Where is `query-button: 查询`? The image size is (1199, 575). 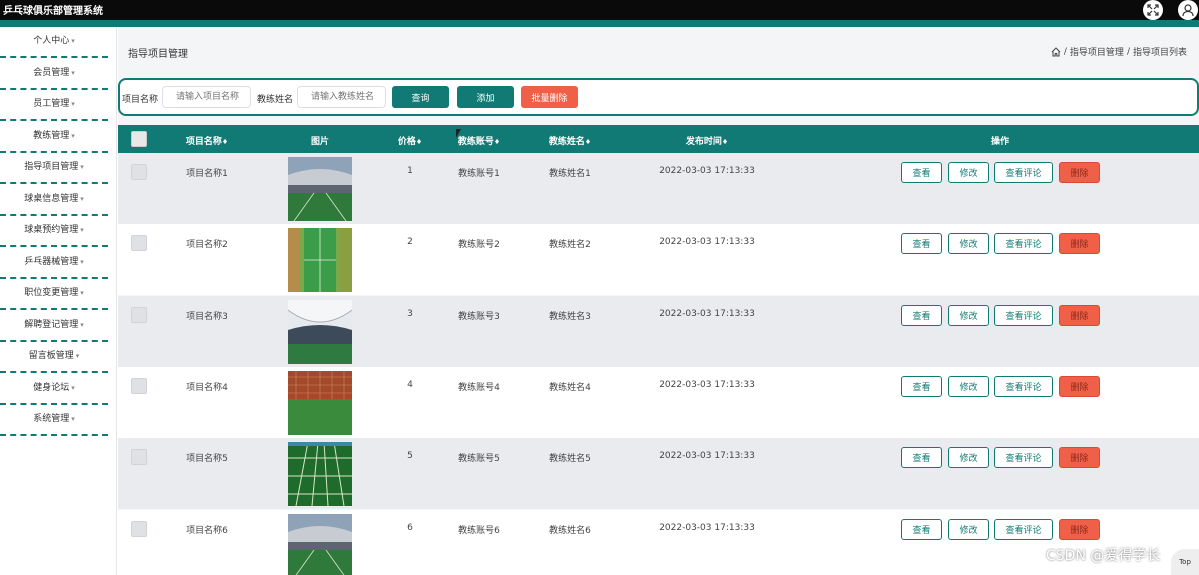
query-button: 查询 is located at coordinates (420, 97).